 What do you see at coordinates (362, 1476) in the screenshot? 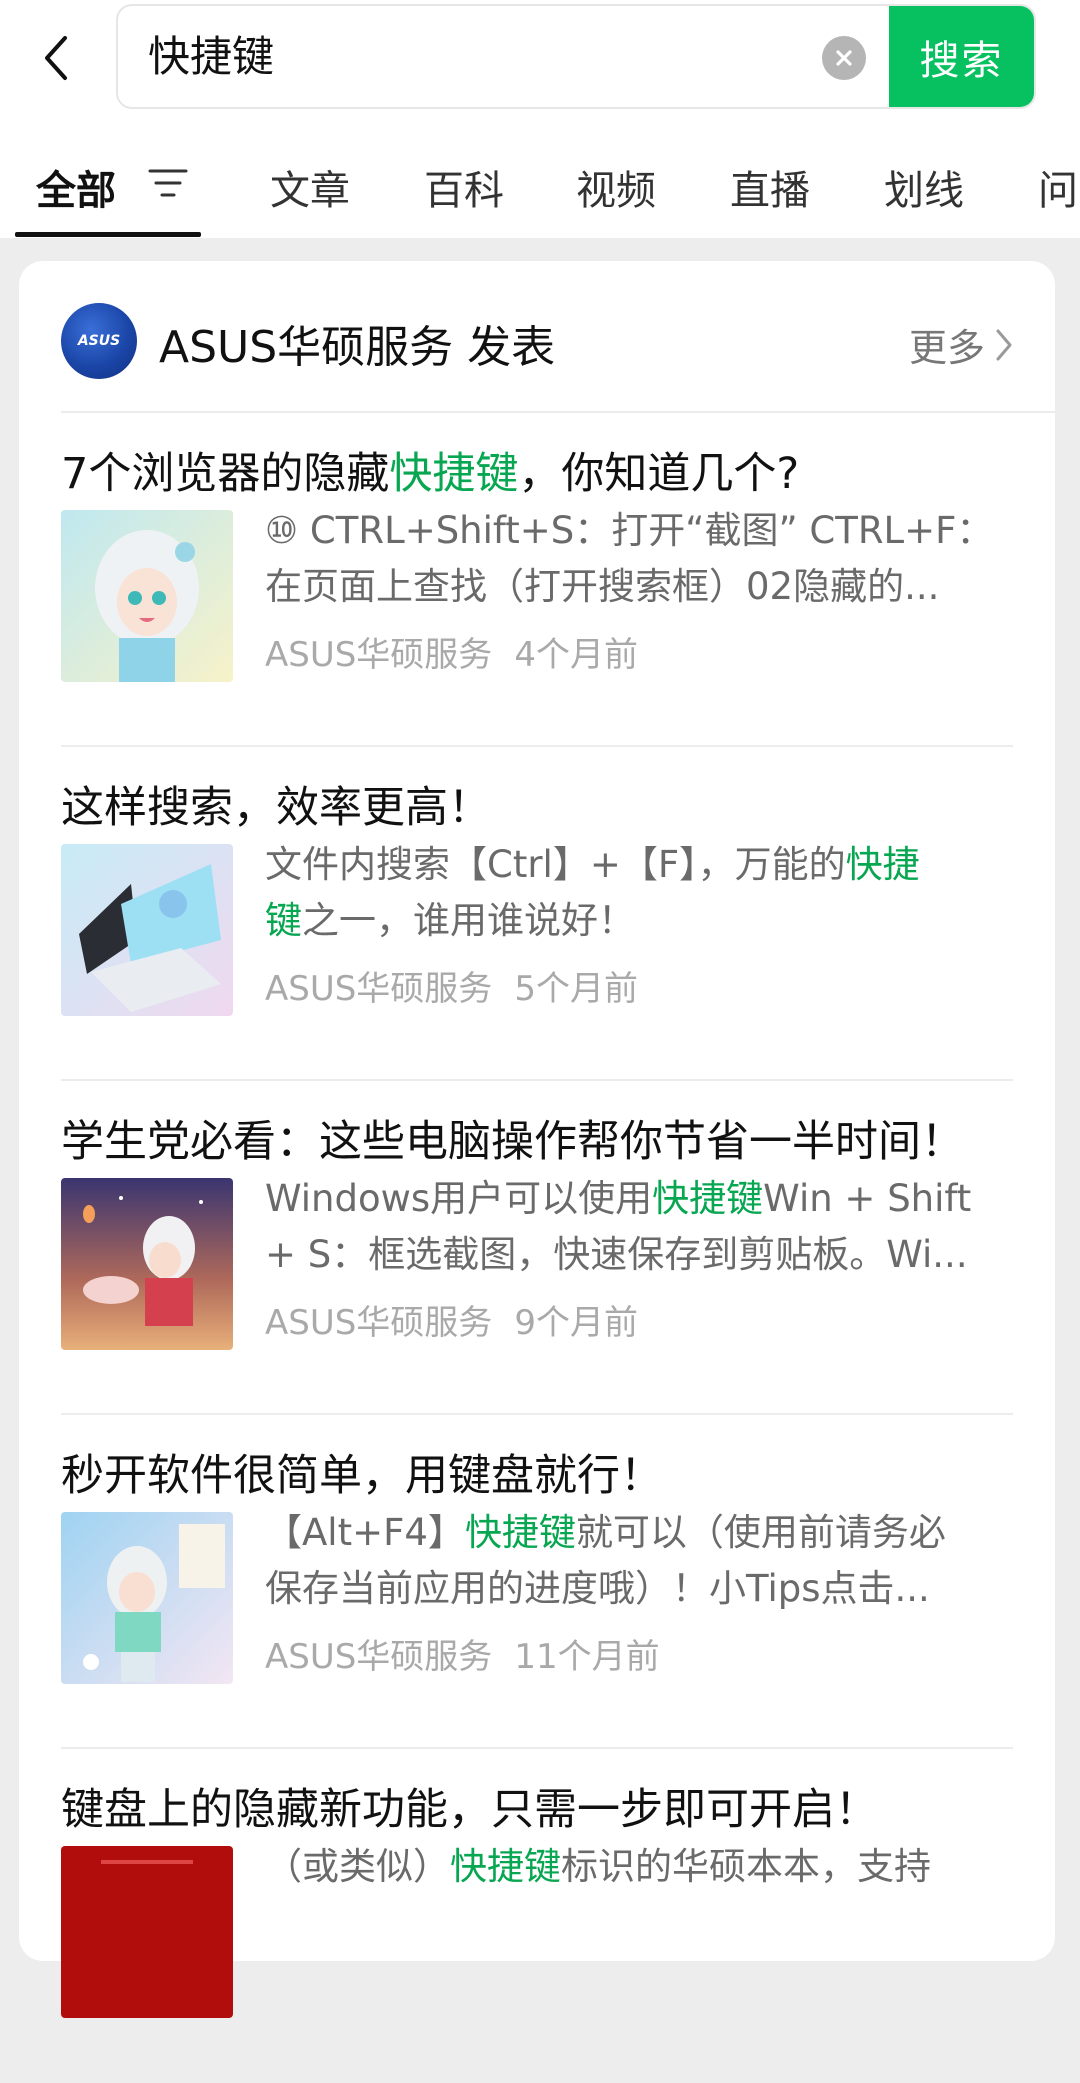
I see `article-title: 秒开软件很简单，用键盘就行！` at bounding box center [362, 1476].